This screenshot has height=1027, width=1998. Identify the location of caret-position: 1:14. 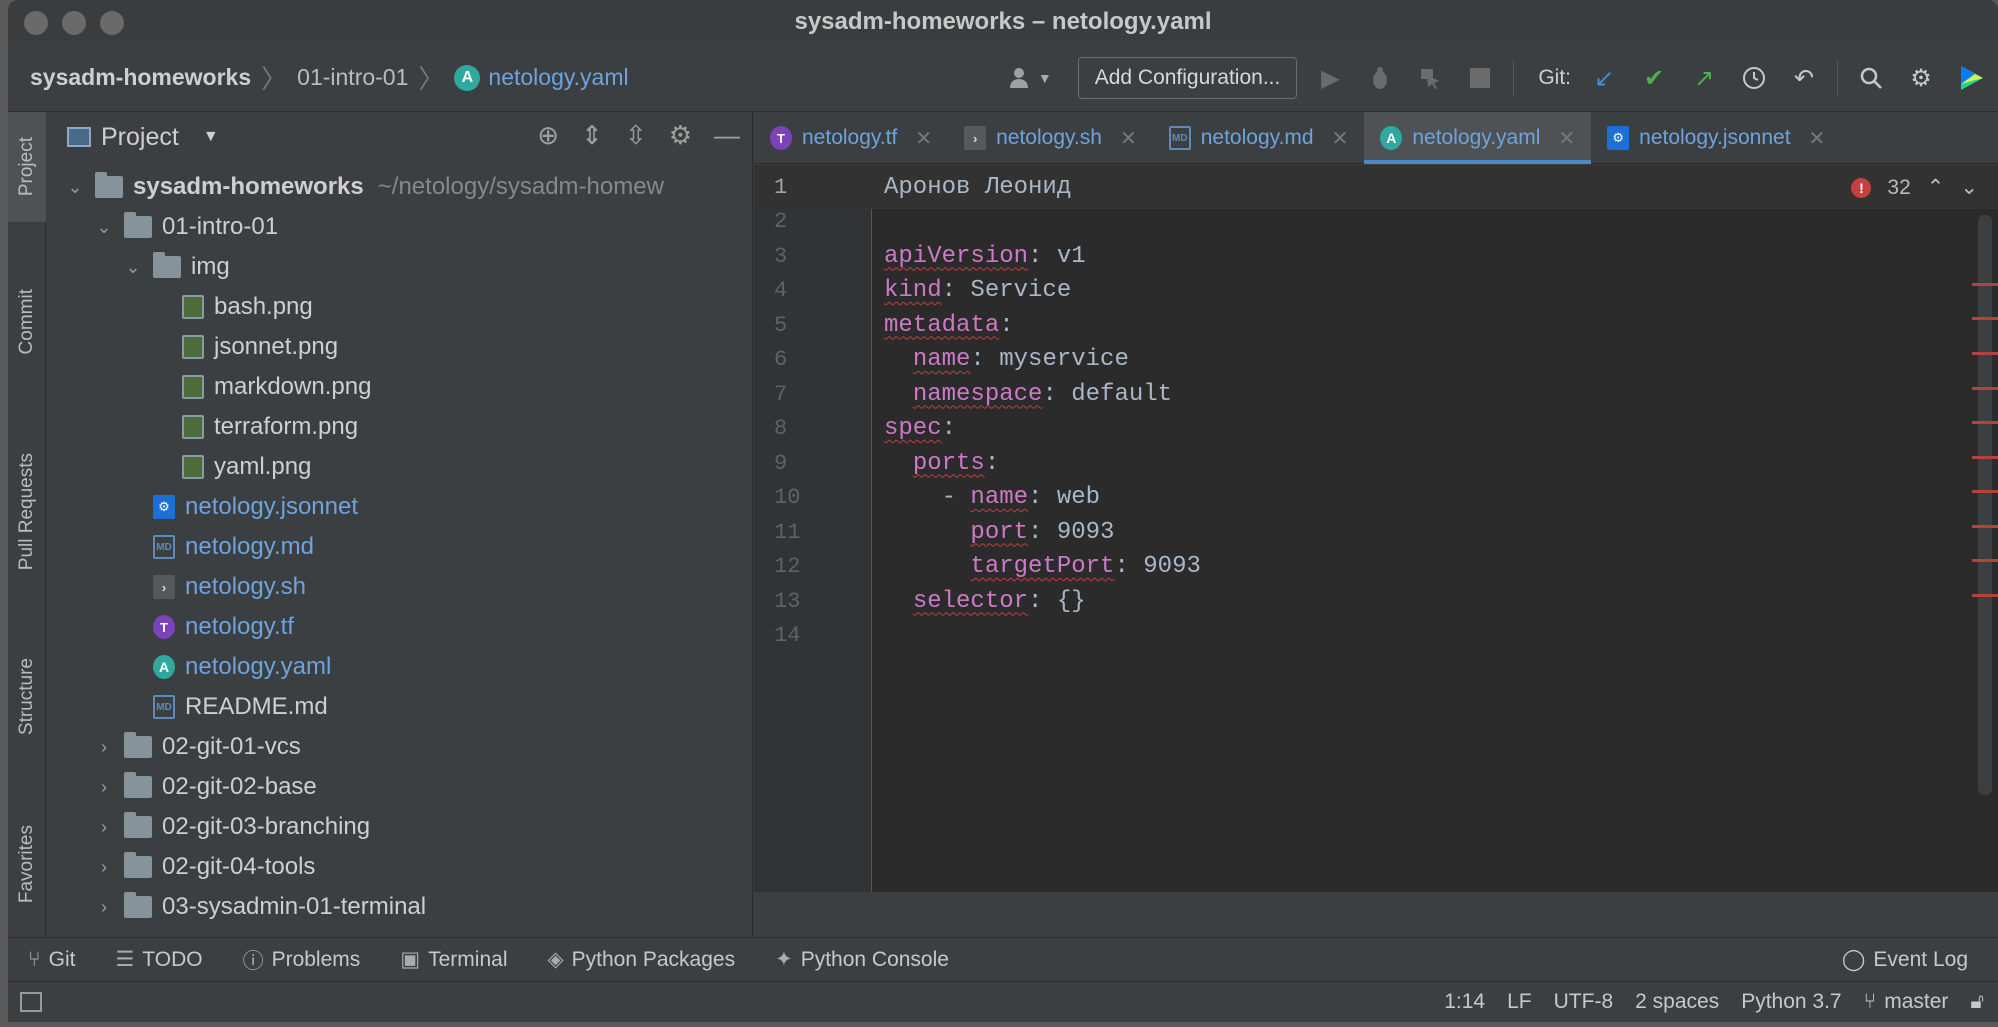
(1464, 1002).